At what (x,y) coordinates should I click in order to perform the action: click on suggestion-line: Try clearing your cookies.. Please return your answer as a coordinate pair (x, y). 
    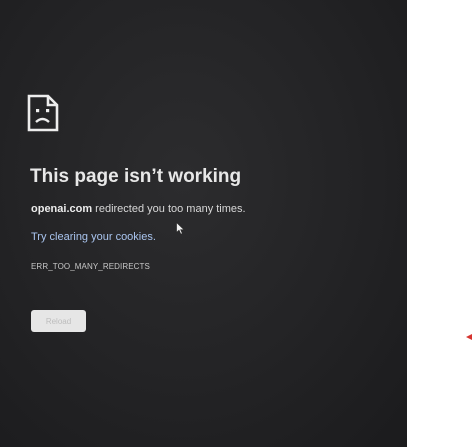
    Looking at the image, I should click on (93, 237).